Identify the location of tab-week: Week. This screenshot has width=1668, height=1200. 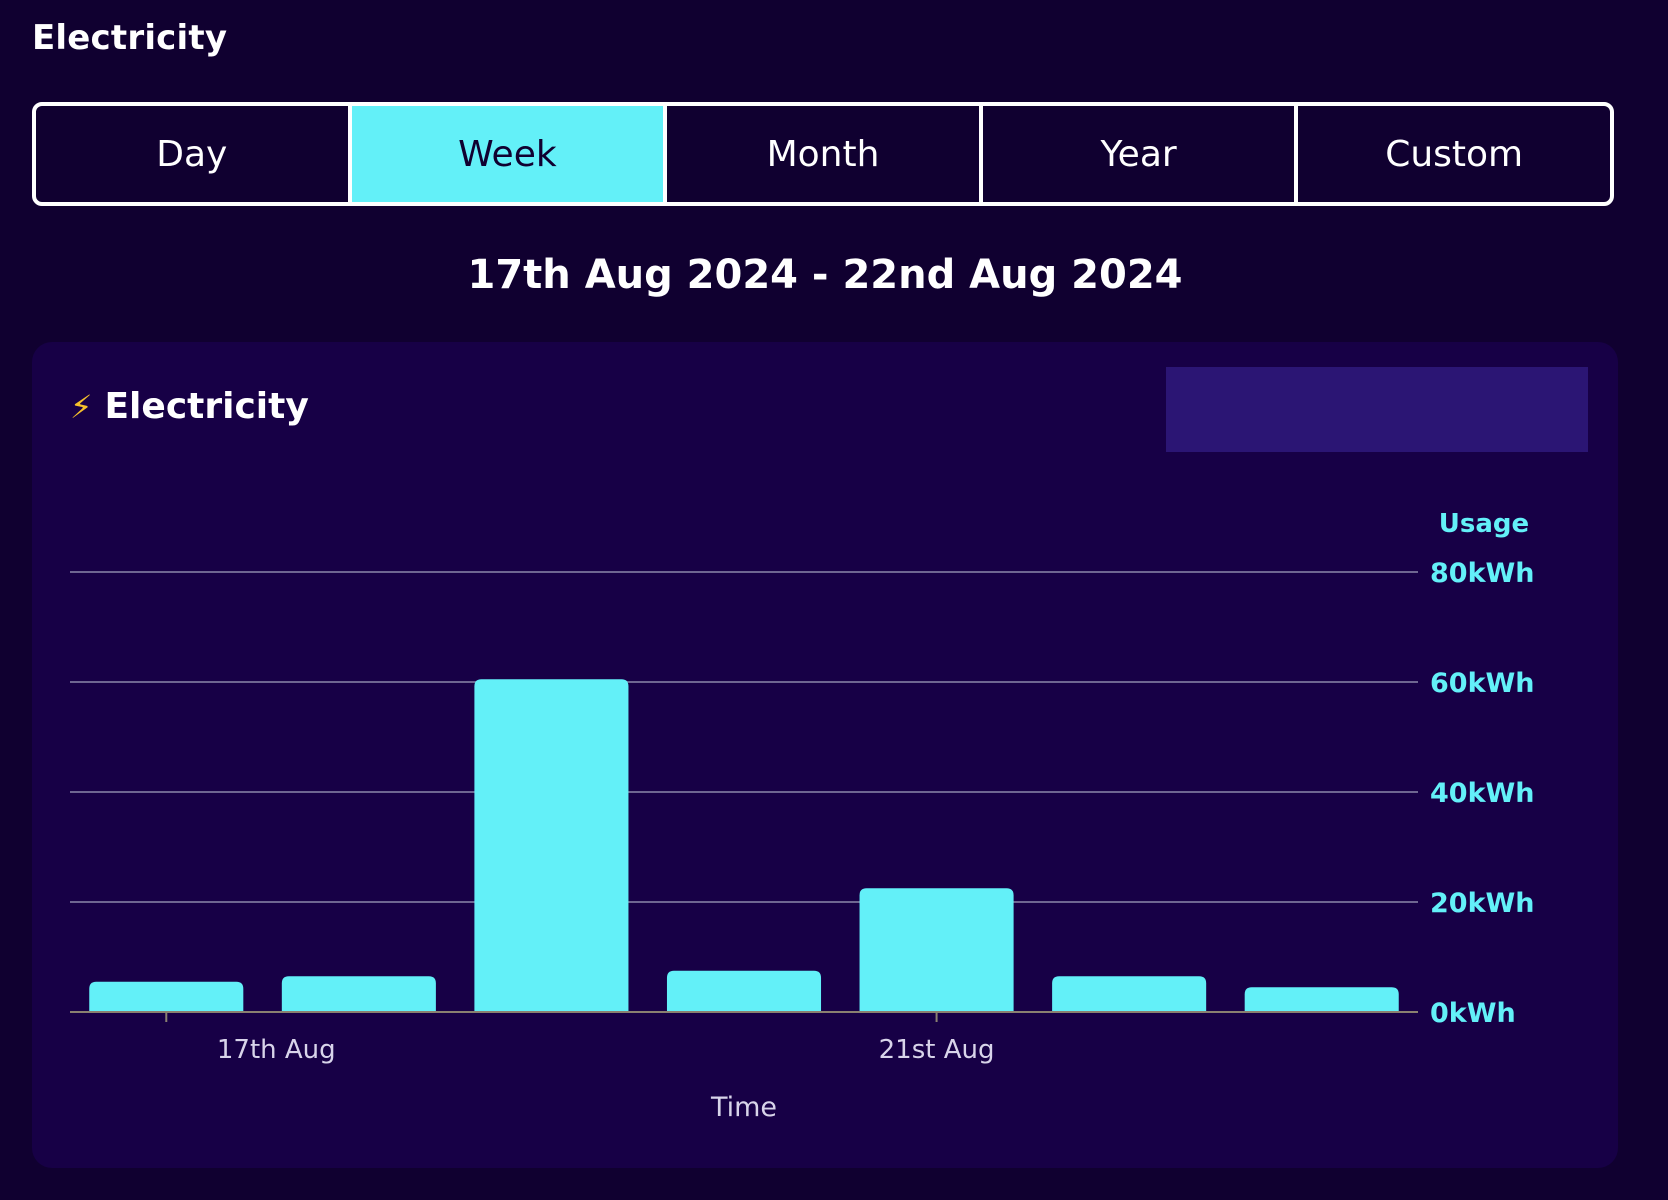
(505, 154).